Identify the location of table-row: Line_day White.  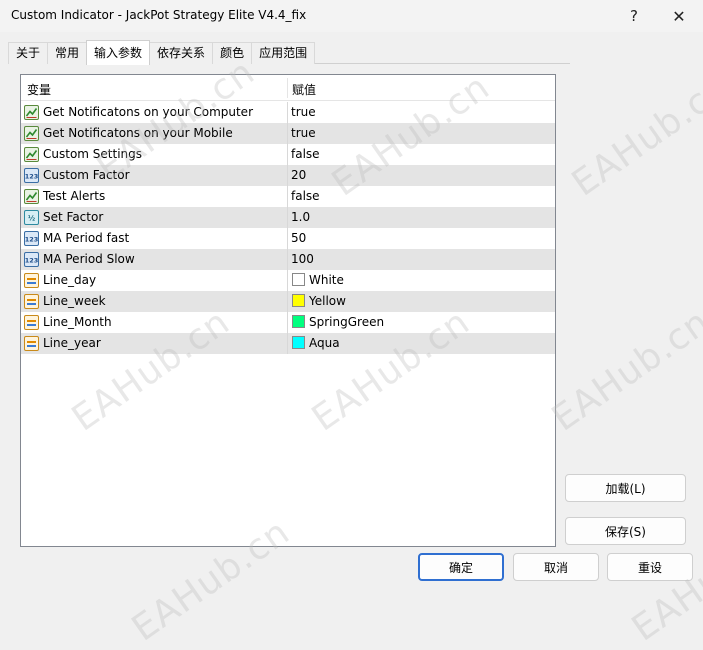
(288, 280).